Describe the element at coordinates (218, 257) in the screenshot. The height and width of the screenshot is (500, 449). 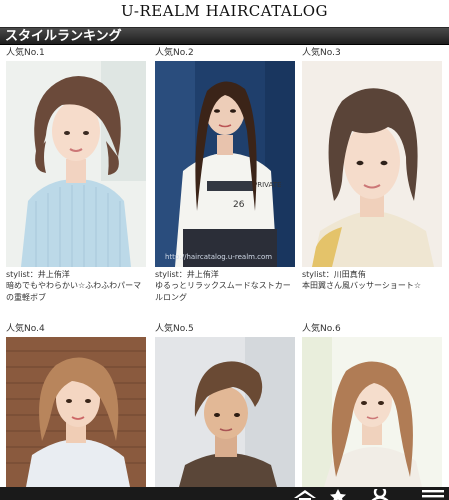
I see `photo-watermark: http://haircatalog.u-realm.com` at that location.